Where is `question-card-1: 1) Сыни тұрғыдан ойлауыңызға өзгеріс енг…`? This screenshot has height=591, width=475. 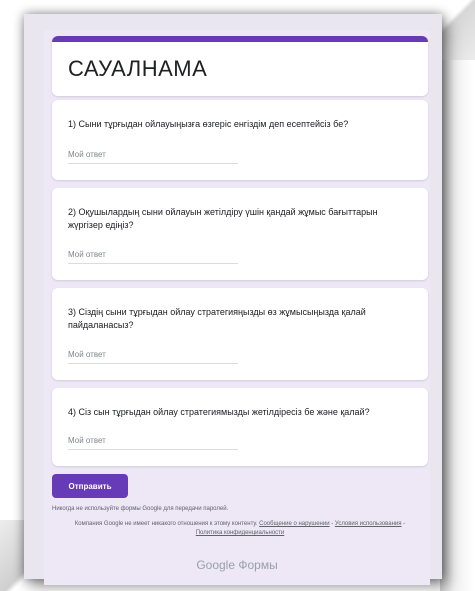
question-card-1: 1) Сыни тұрғыдан ойлауыңызға өзгеріс енг… is located at coordinates (240, 140).